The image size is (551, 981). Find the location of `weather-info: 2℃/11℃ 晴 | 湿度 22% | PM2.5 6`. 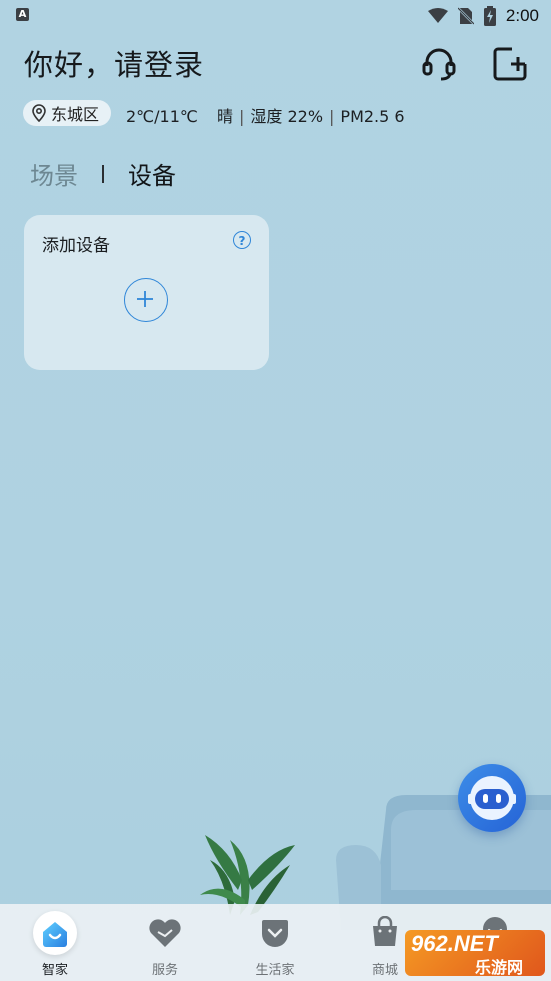

weather-info: 2℃/11℃ 晴 | 湿度 22% | PM2.5 6 is located at coordinates (265, 115).